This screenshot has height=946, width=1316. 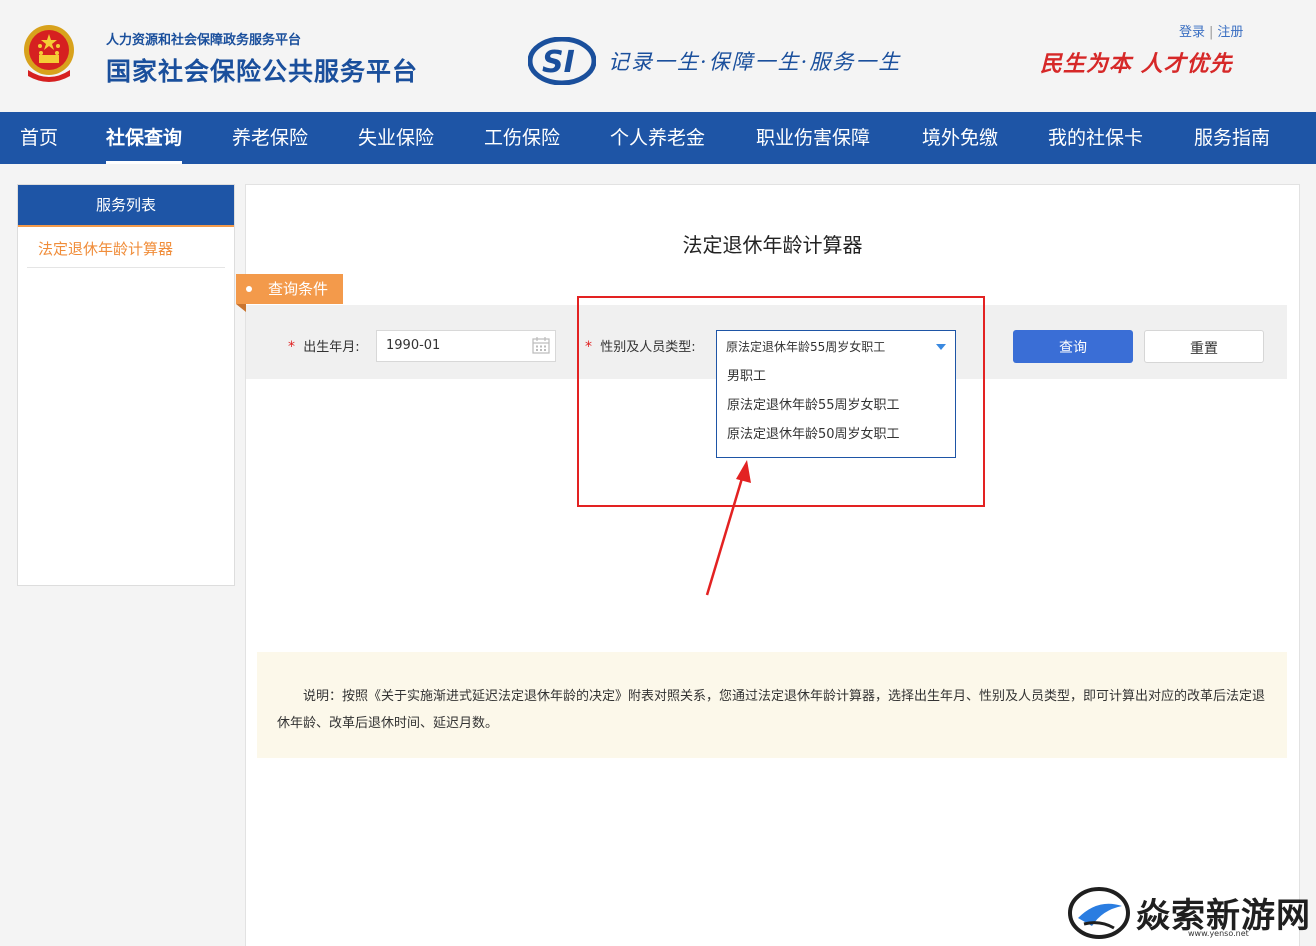 What do you see at coordinates (1204, 346) in the screenshot?
I see `reset-button: 重置` at bounding box center [1204, 346].